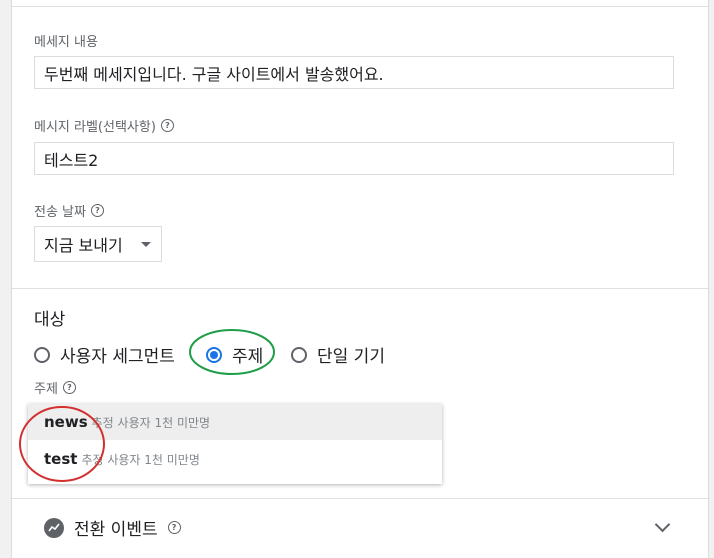 This screenshot has width=714, height=558. Describe the element at coordinates (360, 6) in the screenshot. I see `top-divider` at that location.